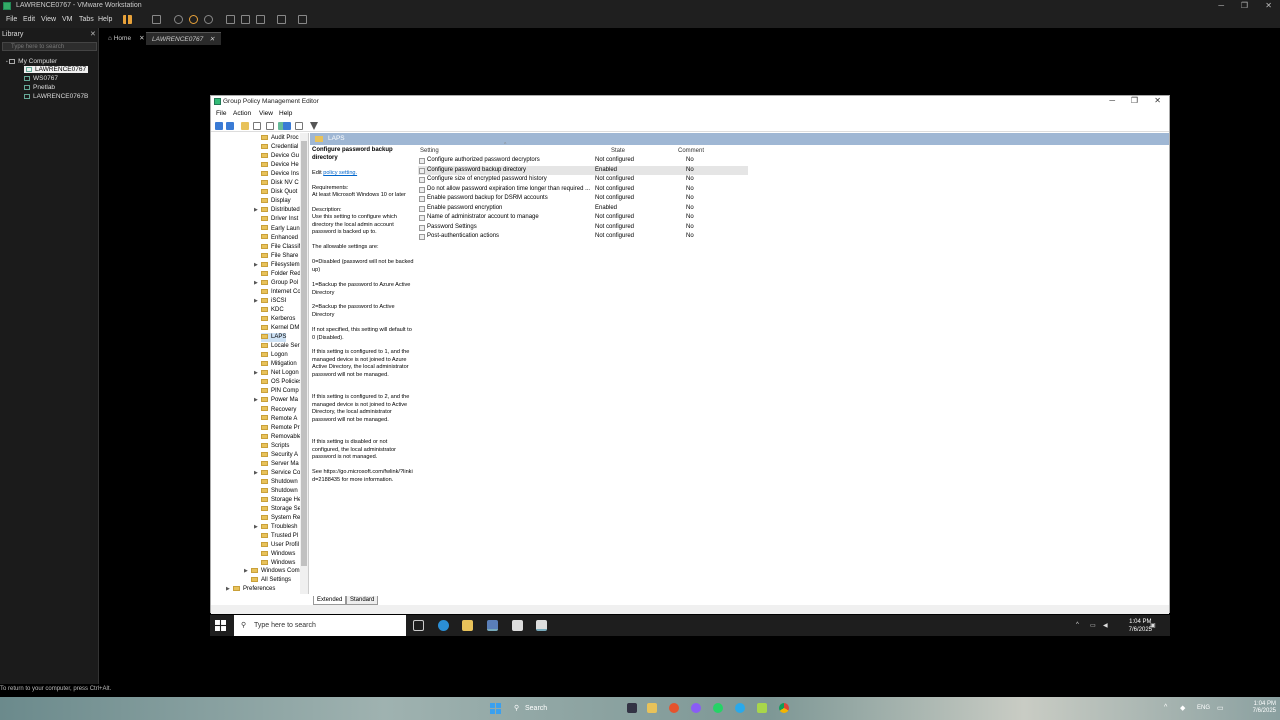 This screenshot has width=1280, height=720. What do you see at coordinates (674, 708) in the screenshot?
I see `brave-icon` at bounding box center [674, 708].